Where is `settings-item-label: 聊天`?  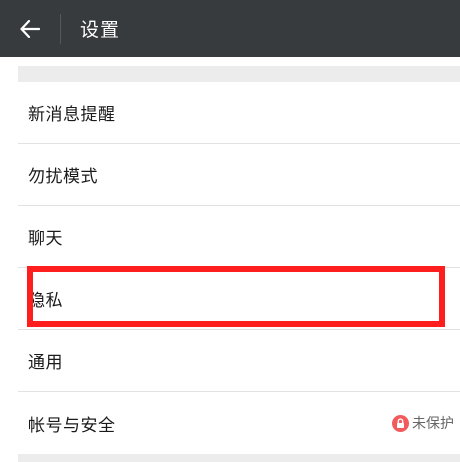 settings-item-label: 聊天 is located at coordinates (45, 239).